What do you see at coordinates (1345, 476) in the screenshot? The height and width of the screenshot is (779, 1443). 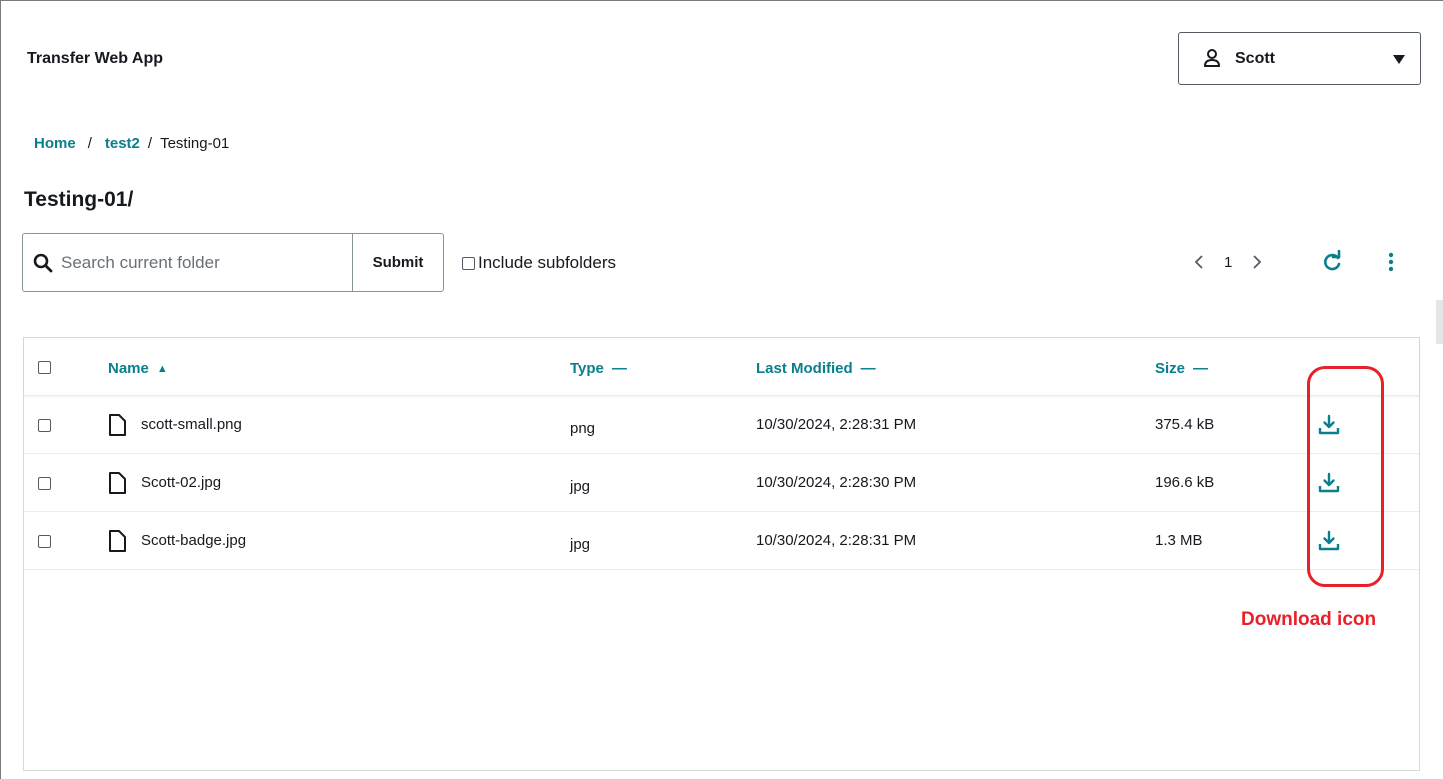 I see `annotation-highlight-box` at bounding box center [1345, 476].